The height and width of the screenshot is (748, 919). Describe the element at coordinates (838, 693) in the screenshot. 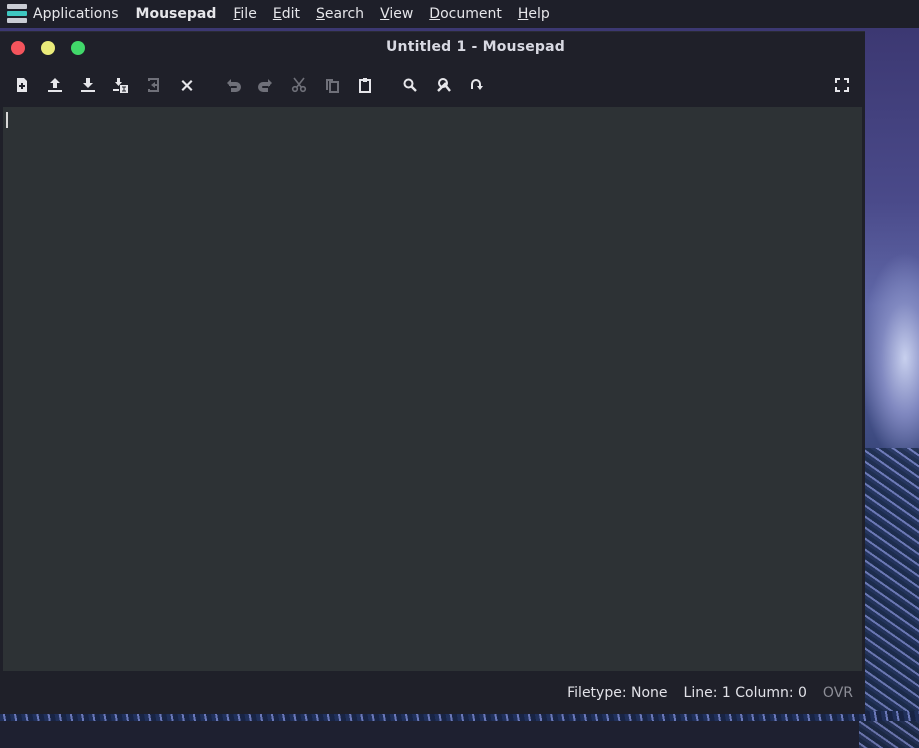

I see `overwrite-mode-status: OVR` at that location.